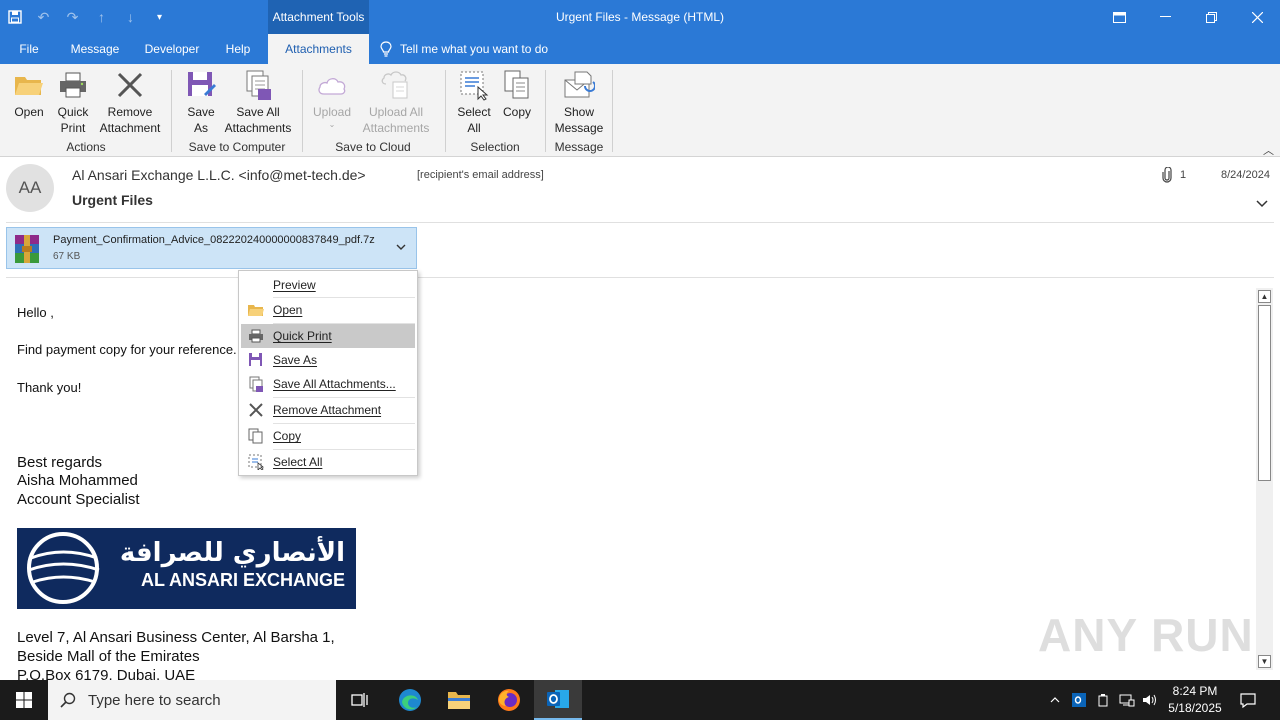 The height and width of the screenshot is (720, 1280). What do you see at coordinates (60, 462) in the screenshot?
I see `body-regards: Best regards` at bounding box center [60, 462].